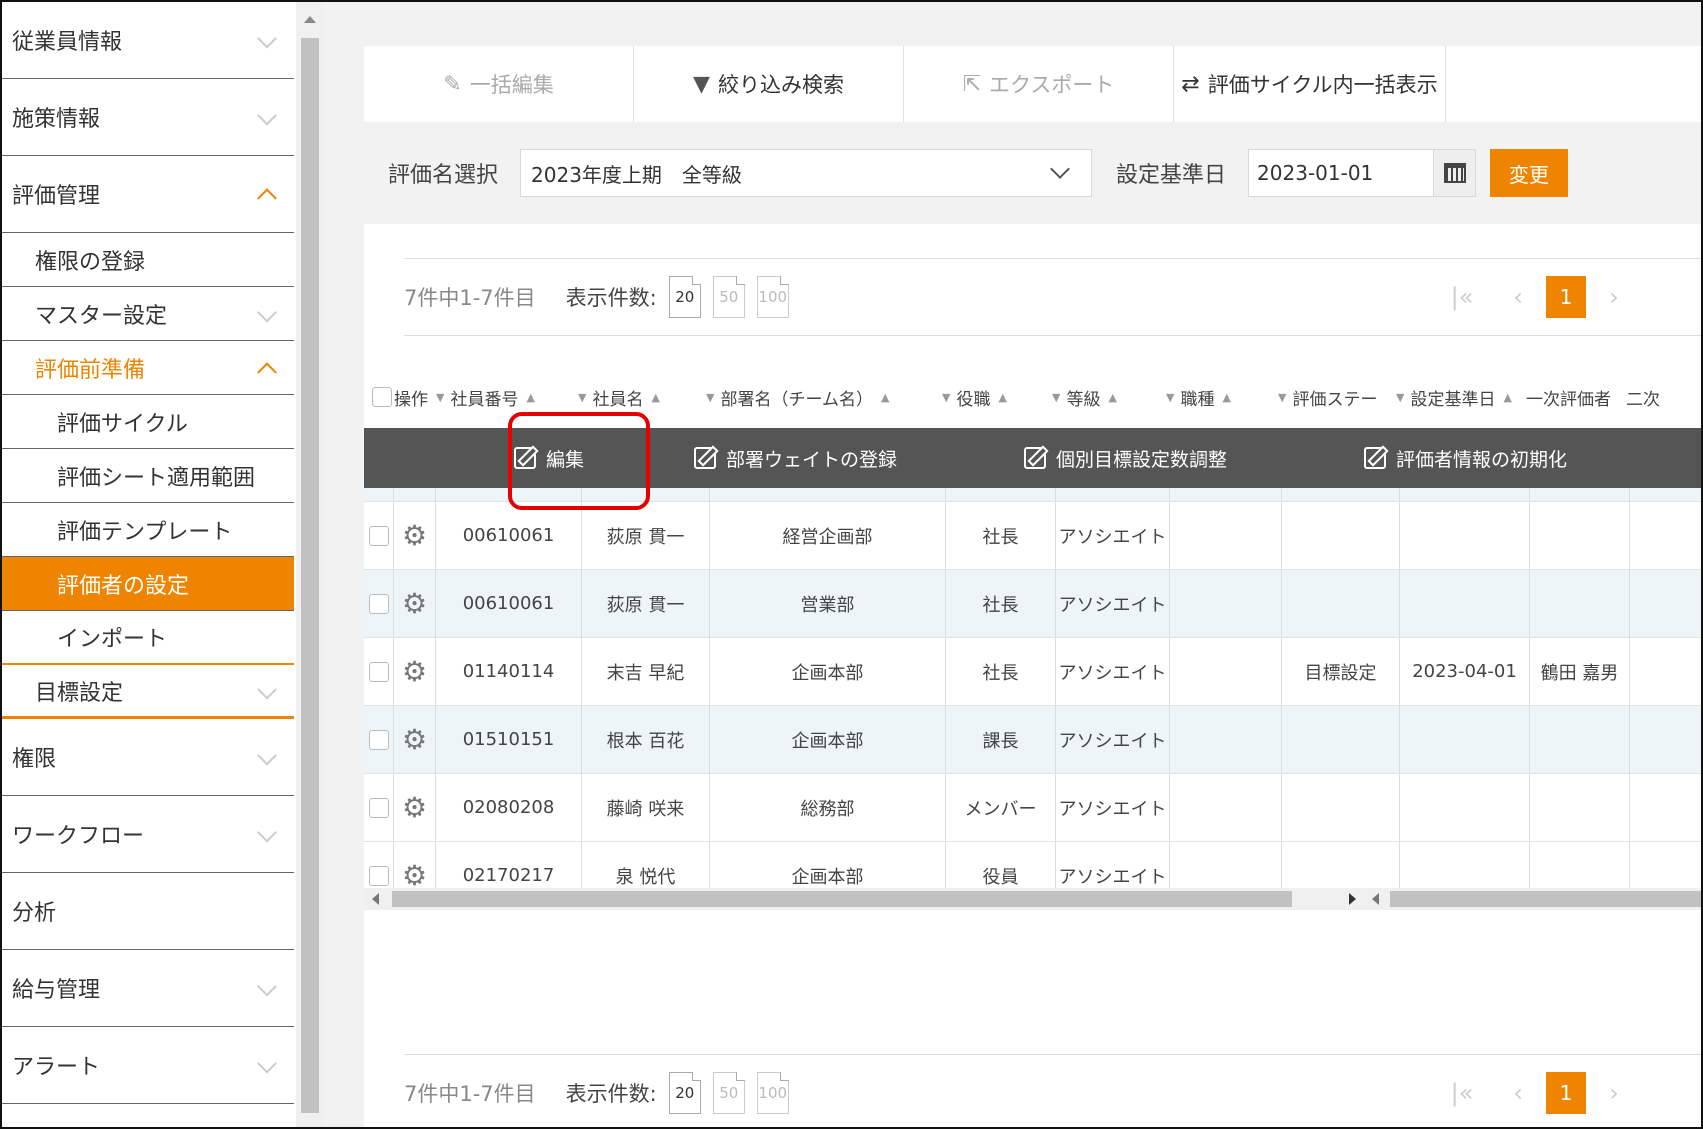 Image resolution: width=1703 pixels, height=1129 pixels. I want to click on col-label: 社員番号, so click(484, 399).